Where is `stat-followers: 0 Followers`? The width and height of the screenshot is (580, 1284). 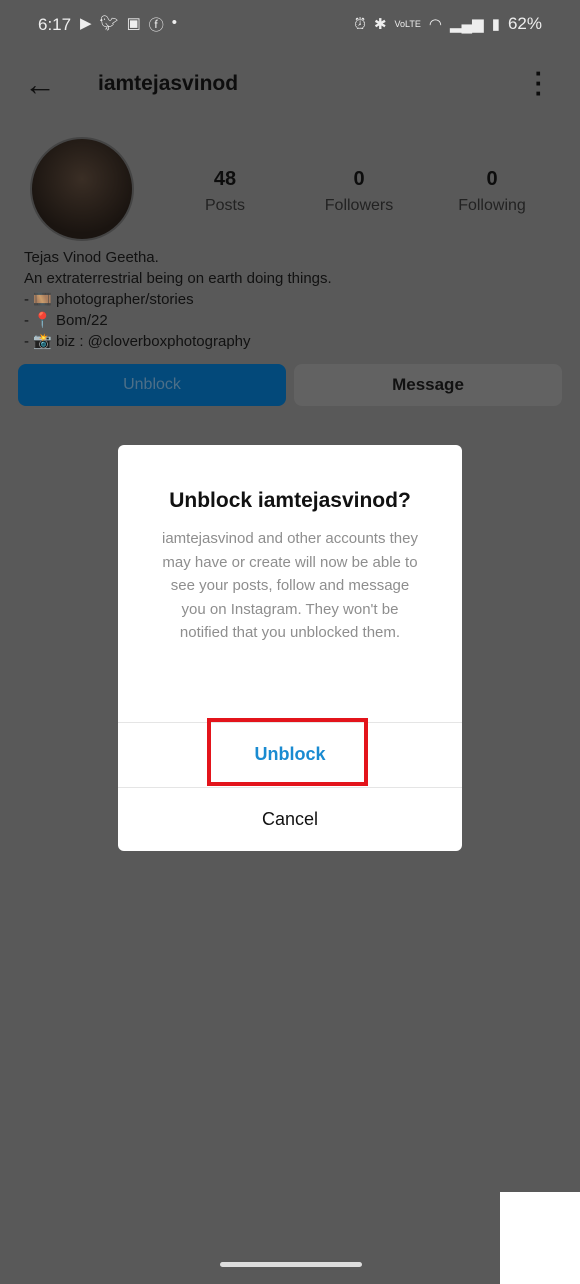 stat-followers: 0 Followers is located at coordinates (359, 191).